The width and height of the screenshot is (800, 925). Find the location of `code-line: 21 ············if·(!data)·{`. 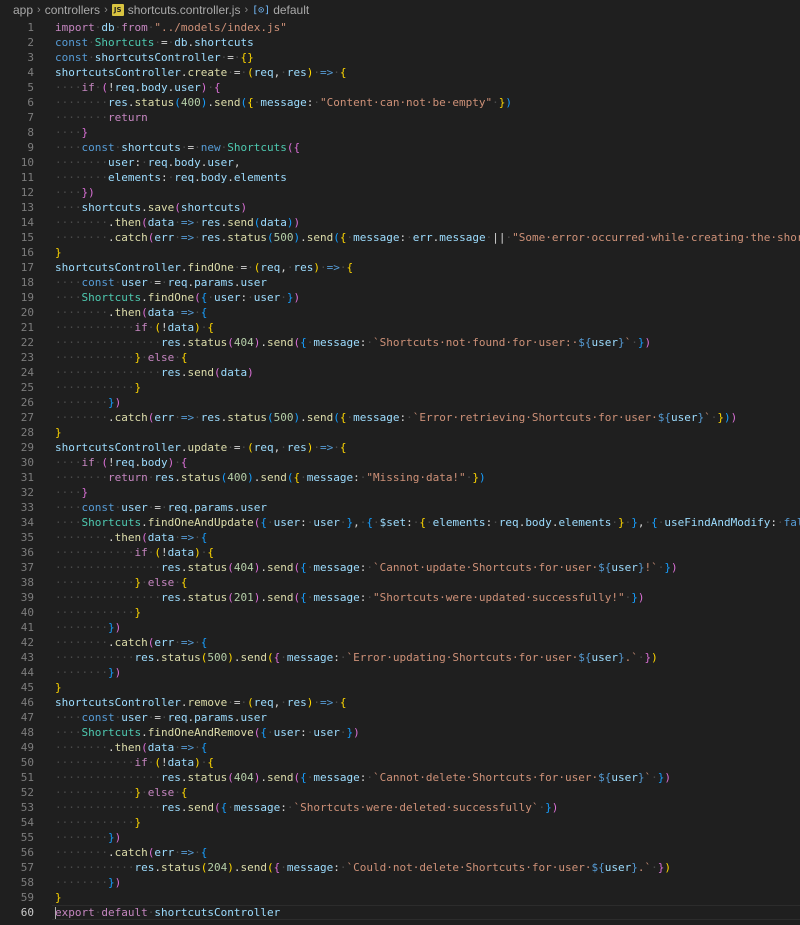

code-line: 21 ············if·(!data)·{ is located at coordinates (400, 327).